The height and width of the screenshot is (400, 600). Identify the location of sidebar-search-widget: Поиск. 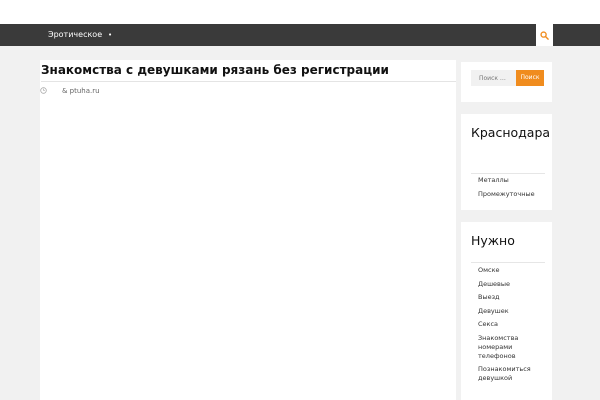
(506, 82).